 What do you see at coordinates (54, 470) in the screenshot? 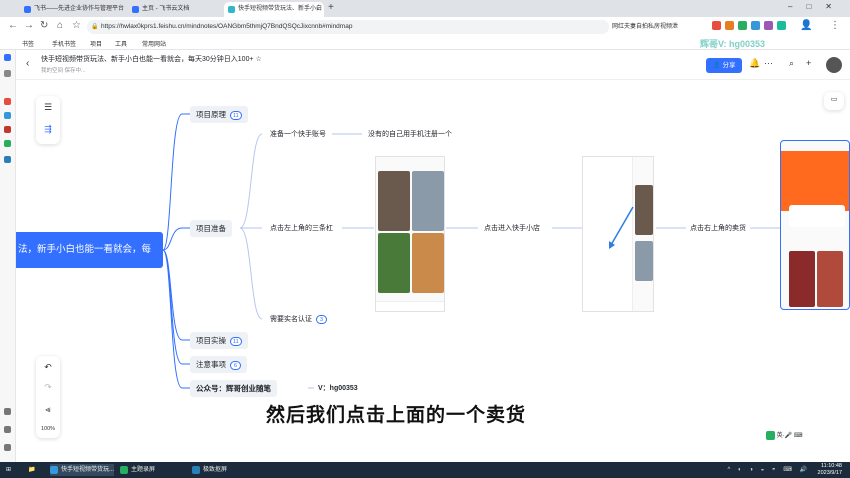
I see `browser-icon` at bounding box center [54, 470].